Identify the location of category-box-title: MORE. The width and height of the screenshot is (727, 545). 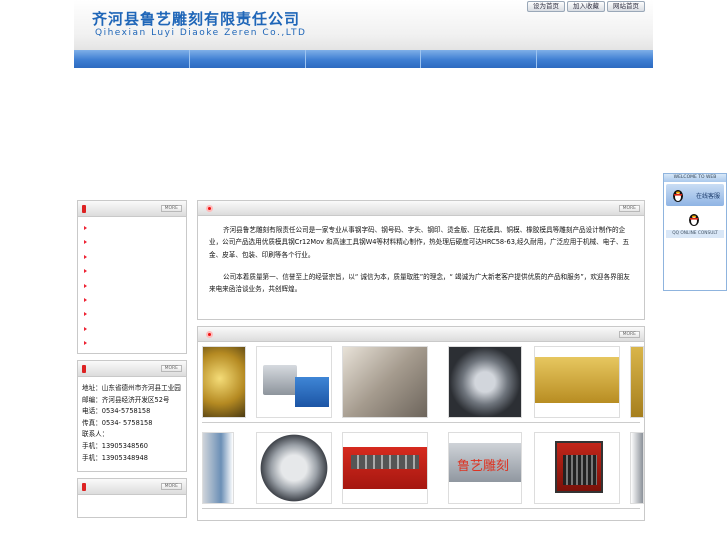
(132, 209).